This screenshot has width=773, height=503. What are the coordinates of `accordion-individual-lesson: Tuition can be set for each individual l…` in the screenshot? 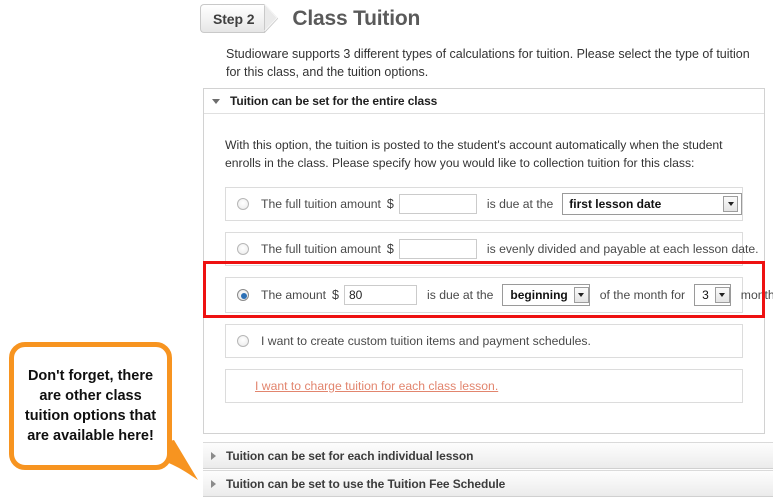 It's located at (488, 455).